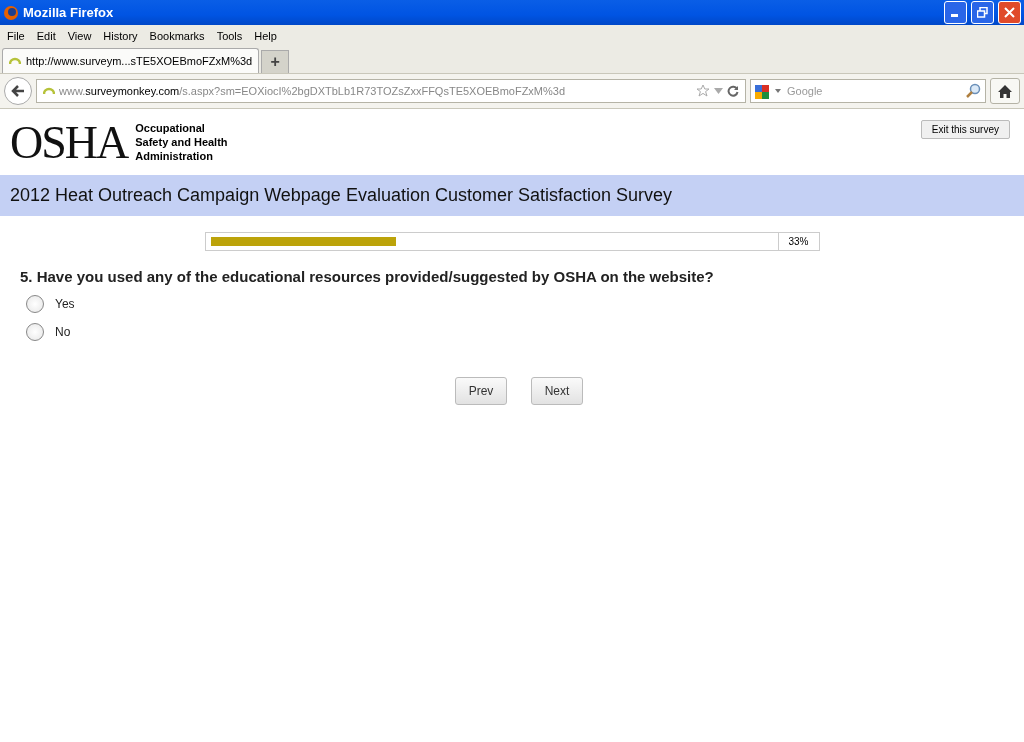 Image resolution: width=1024 pixels, height=742 pixels. What do you see at coordinates (799, 241) in the screenshot?
I see `progress-percent: 33%` at bounding box center [799, 241].